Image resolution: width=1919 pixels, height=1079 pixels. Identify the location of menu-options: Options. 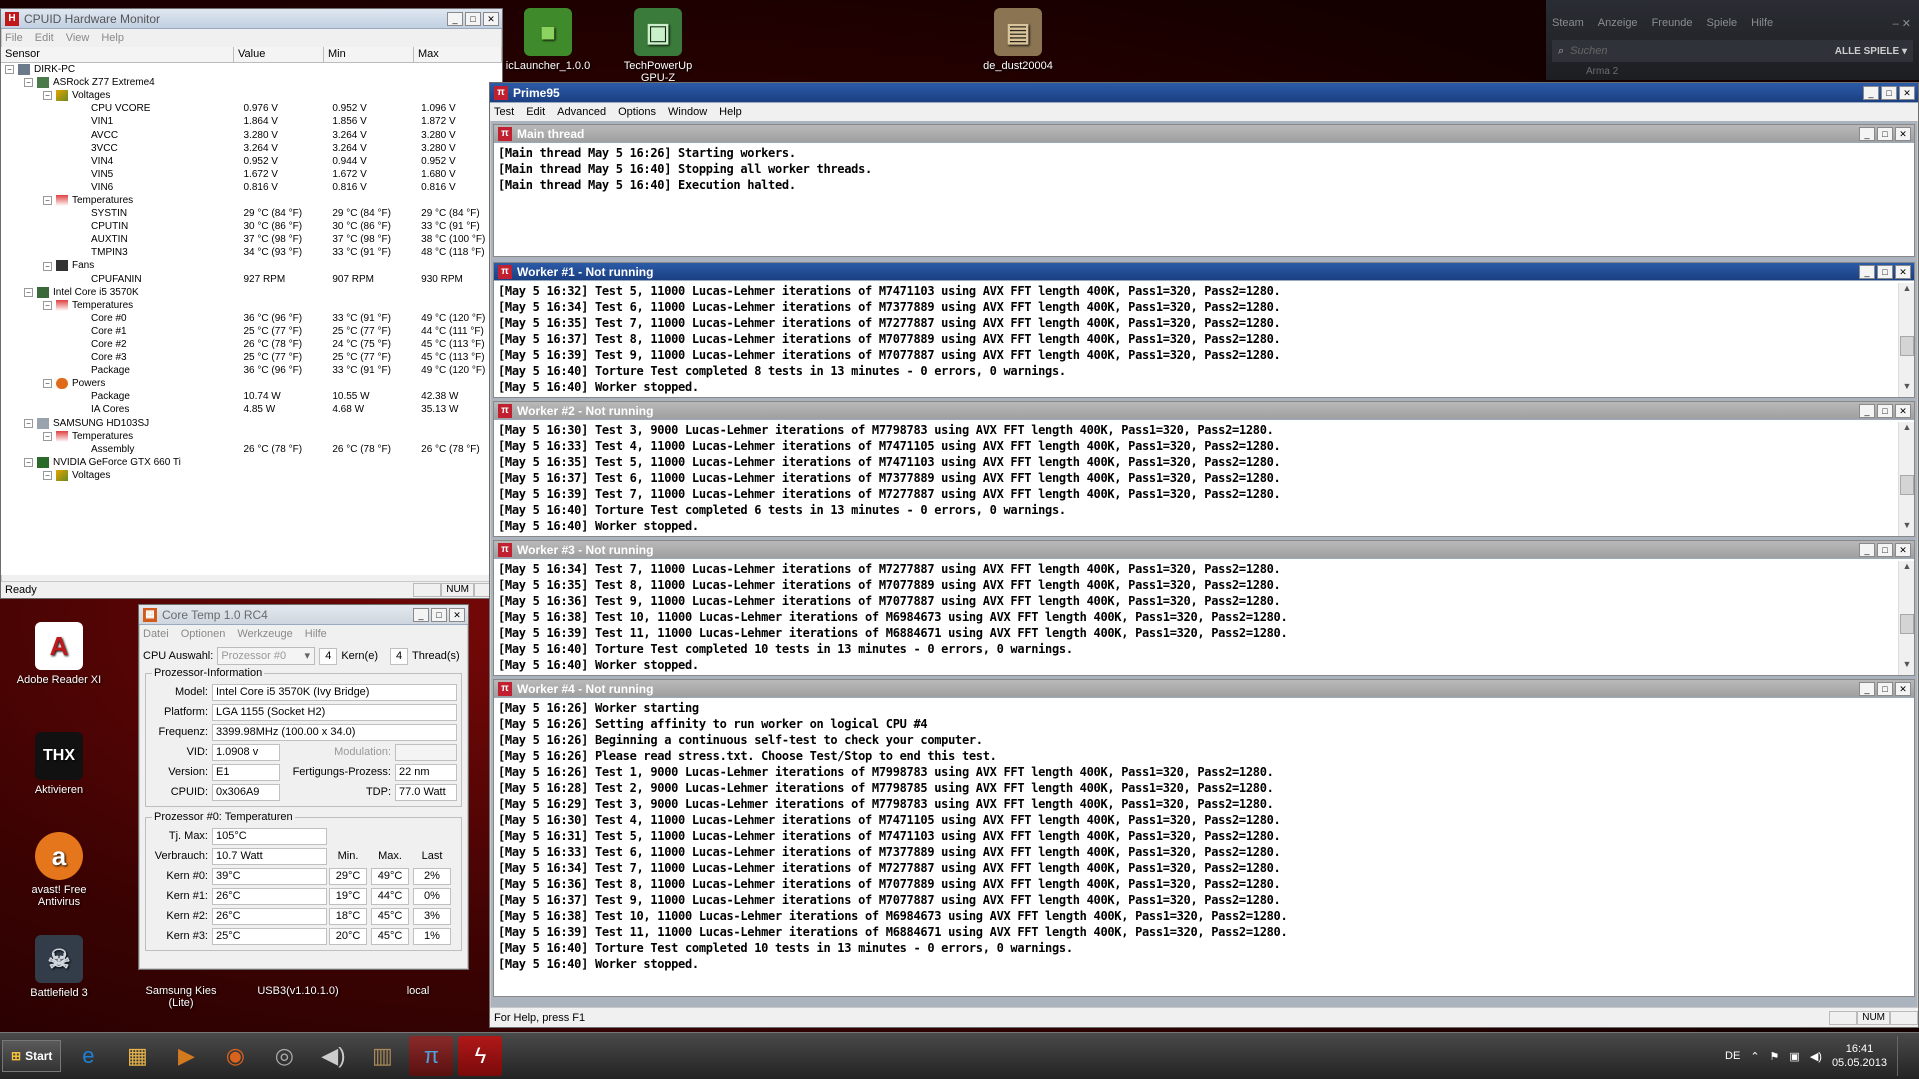
(637, 112).